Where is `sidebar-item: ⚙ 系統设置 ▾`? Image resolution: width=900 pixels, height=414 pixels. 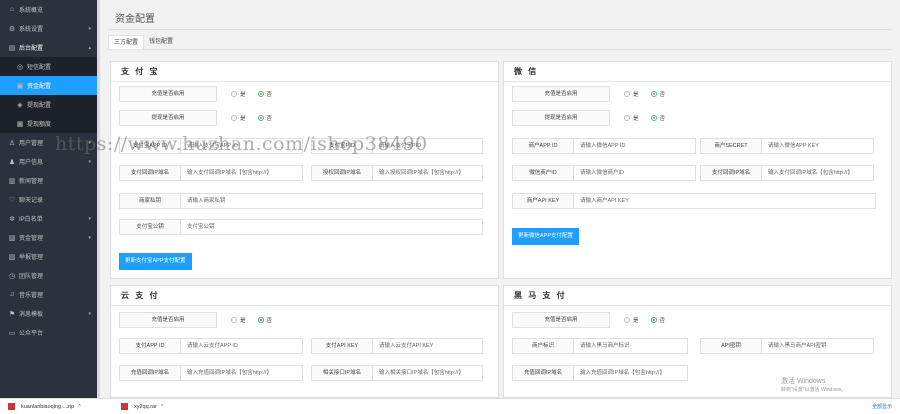 sidebar-item: ⚙ 系統设置 ▾ is located at coordinates (48, 28).